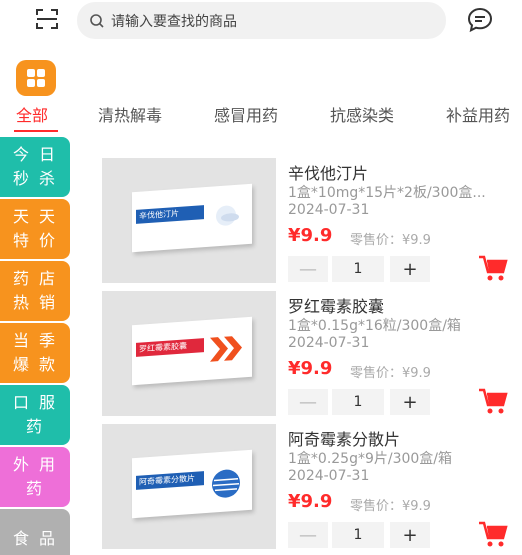  What do you see at coordinates (170, 347) in the screenshot?
I see `box-label: 罗红霉素胶囊` at bounding box center [170, 347].